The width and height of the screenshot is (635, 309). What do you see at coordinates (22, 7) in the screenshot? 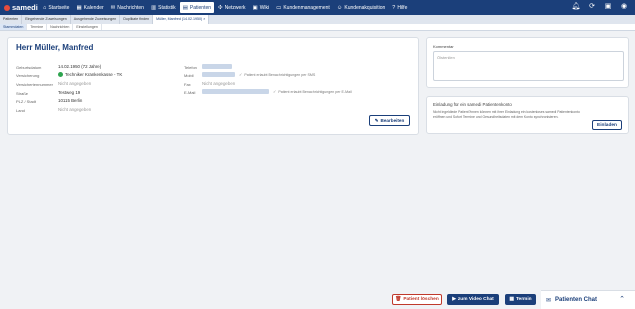
I see `samedi-logo: samedi` at bounding box center [22, 7].